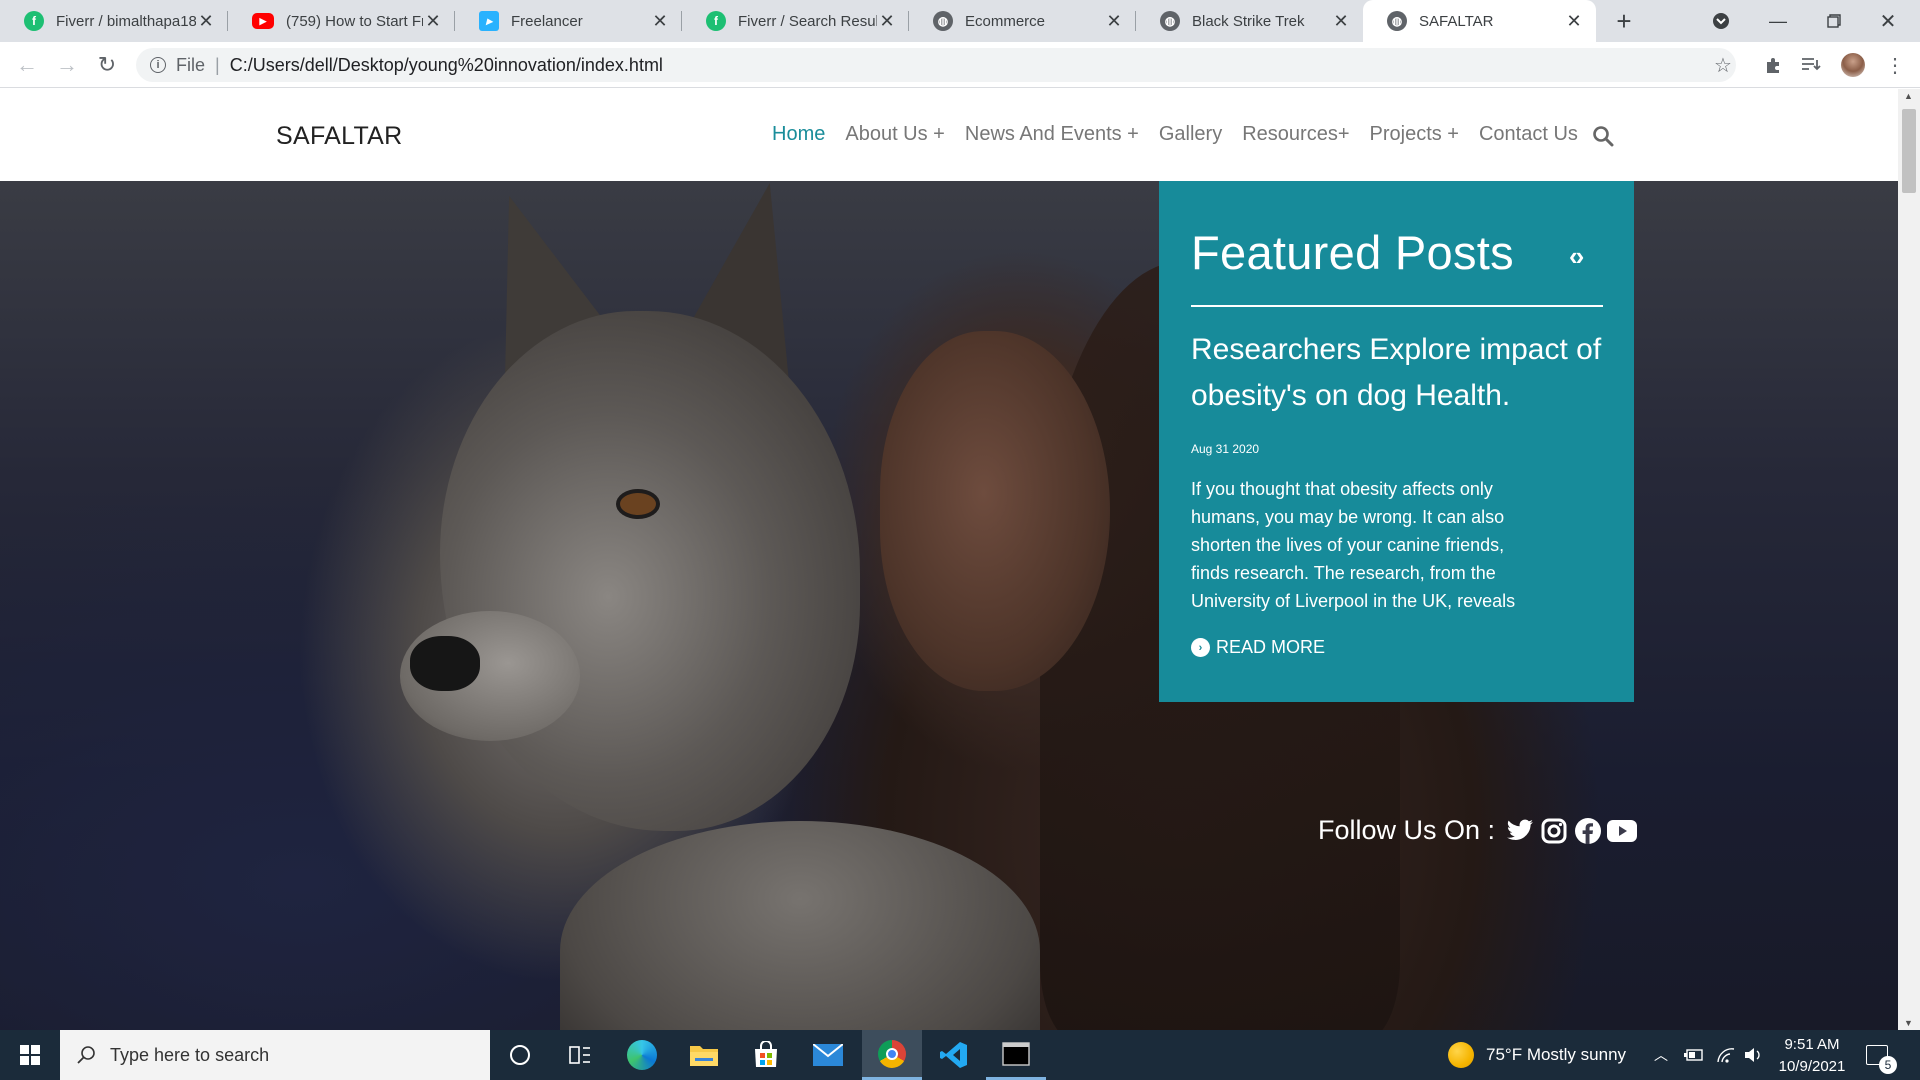 This screenshot has height=1080, width=1920. Describe the element at coordinates (1881, 1055) in the screenshot. I see `notifications-icon: 5` at that location.